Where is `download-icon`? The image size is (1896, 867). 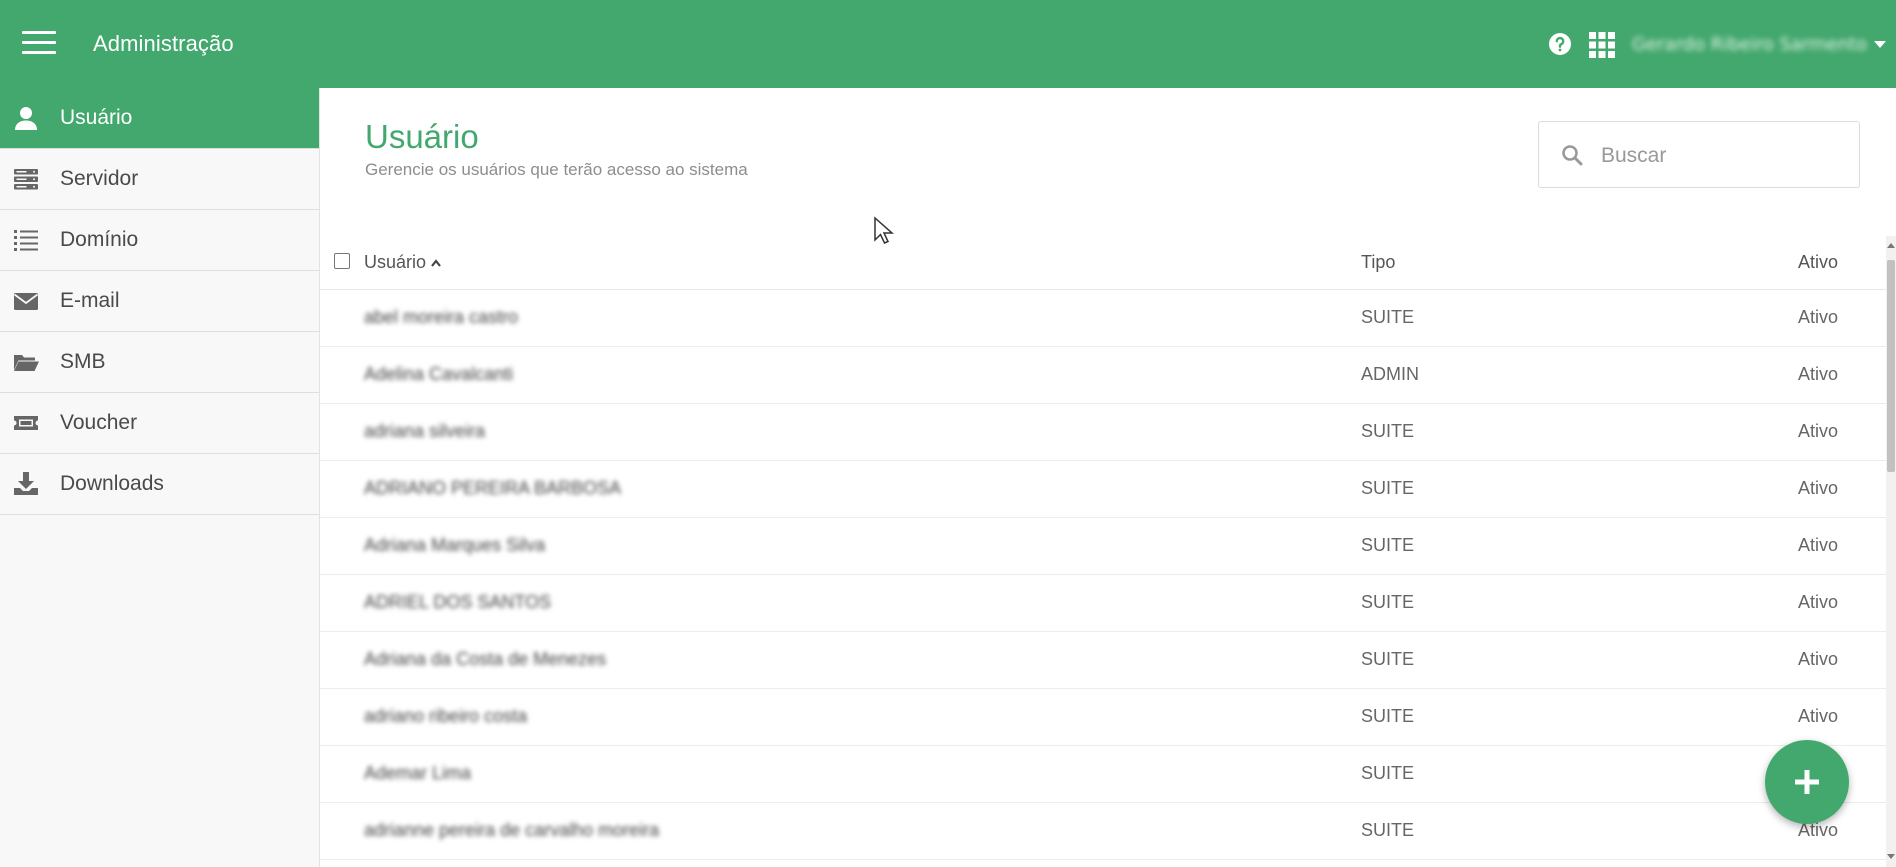
download-icon is located at coordinates (26, 483).